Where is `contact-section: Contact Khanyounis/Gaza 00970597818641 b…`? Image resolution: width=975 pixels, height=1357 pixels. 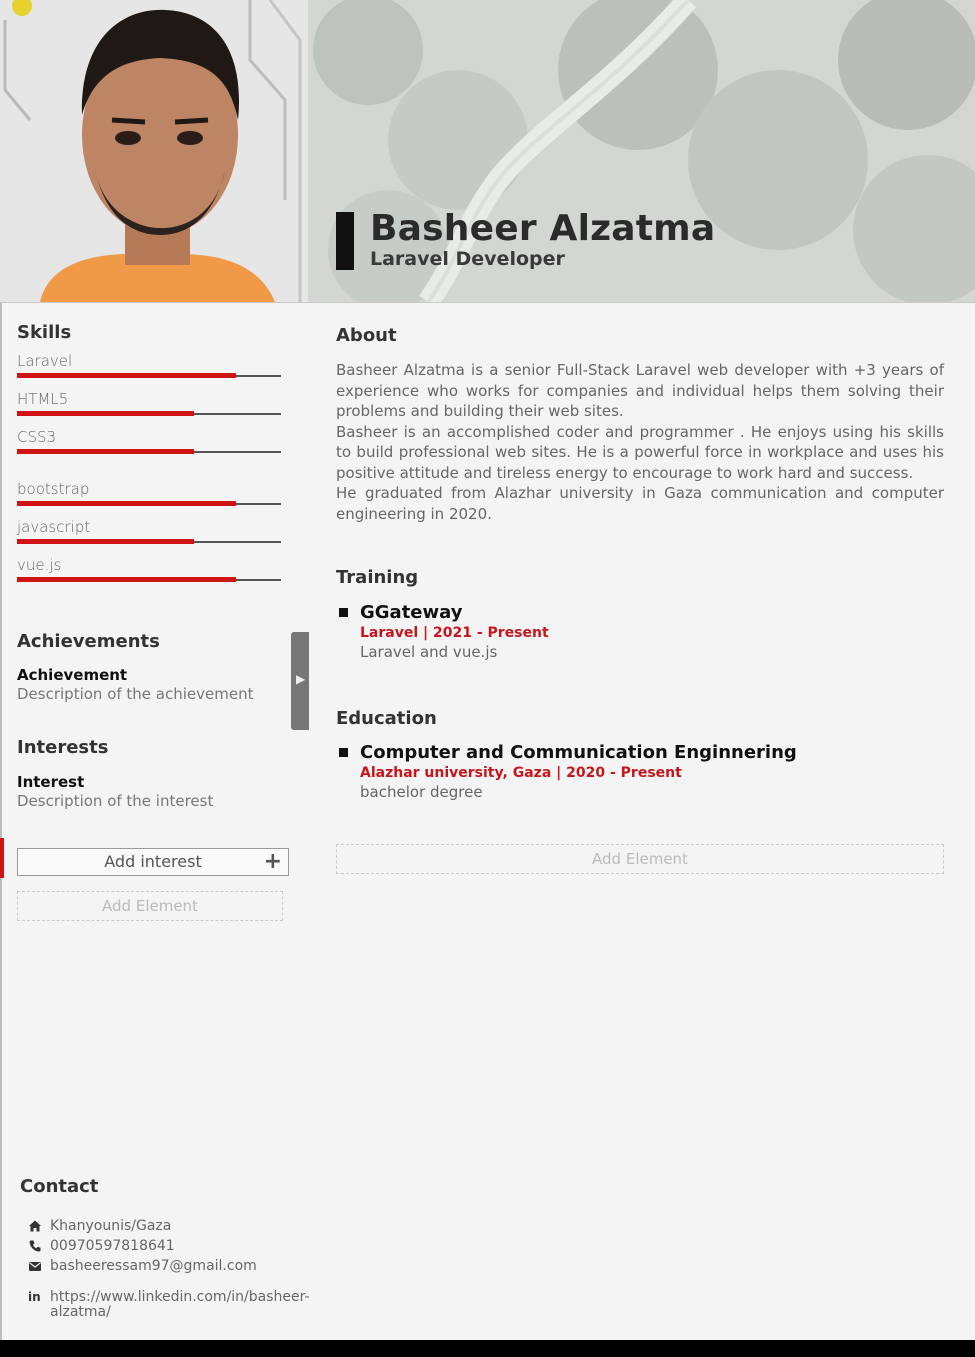
contact-section: Contact Khanyounis/Gaza 00970597818641 b… is located at coordinates (165, 1248).